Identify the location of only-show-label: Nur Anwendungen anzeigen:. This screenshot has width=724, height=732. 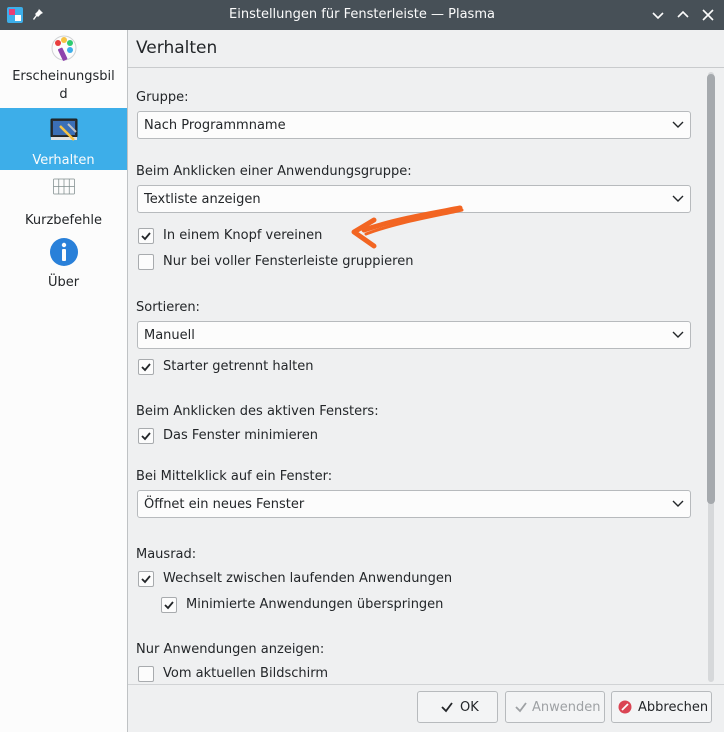
(230, 649).